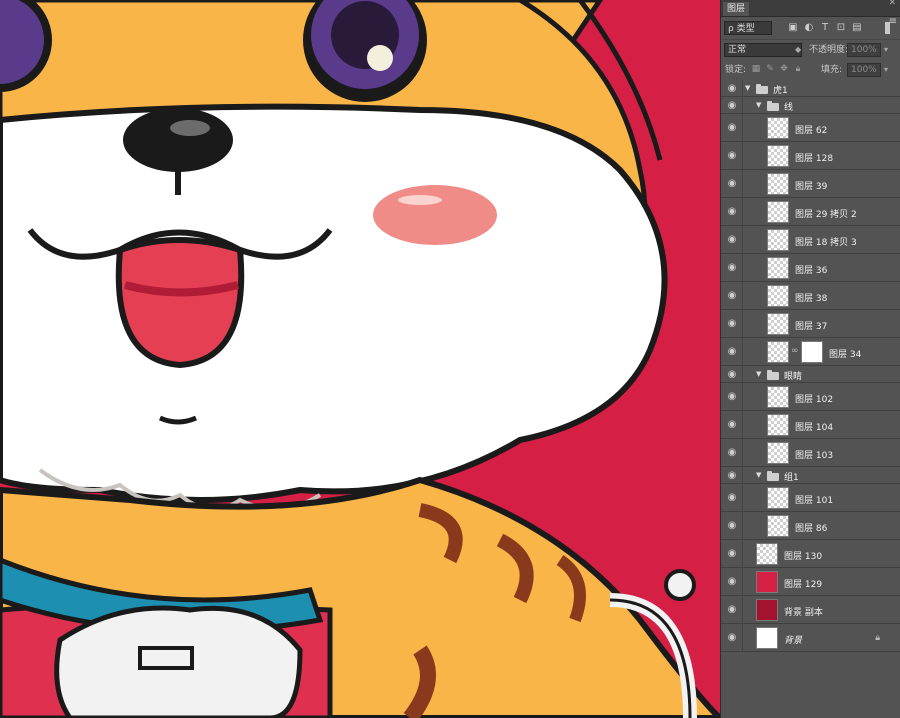 Image resolution: width=900 pixels, height=718 pixels. Describe the element at coordinates (748, 28) in the screenshot. I see `kind-filter-select: ρ 类型` at that location.